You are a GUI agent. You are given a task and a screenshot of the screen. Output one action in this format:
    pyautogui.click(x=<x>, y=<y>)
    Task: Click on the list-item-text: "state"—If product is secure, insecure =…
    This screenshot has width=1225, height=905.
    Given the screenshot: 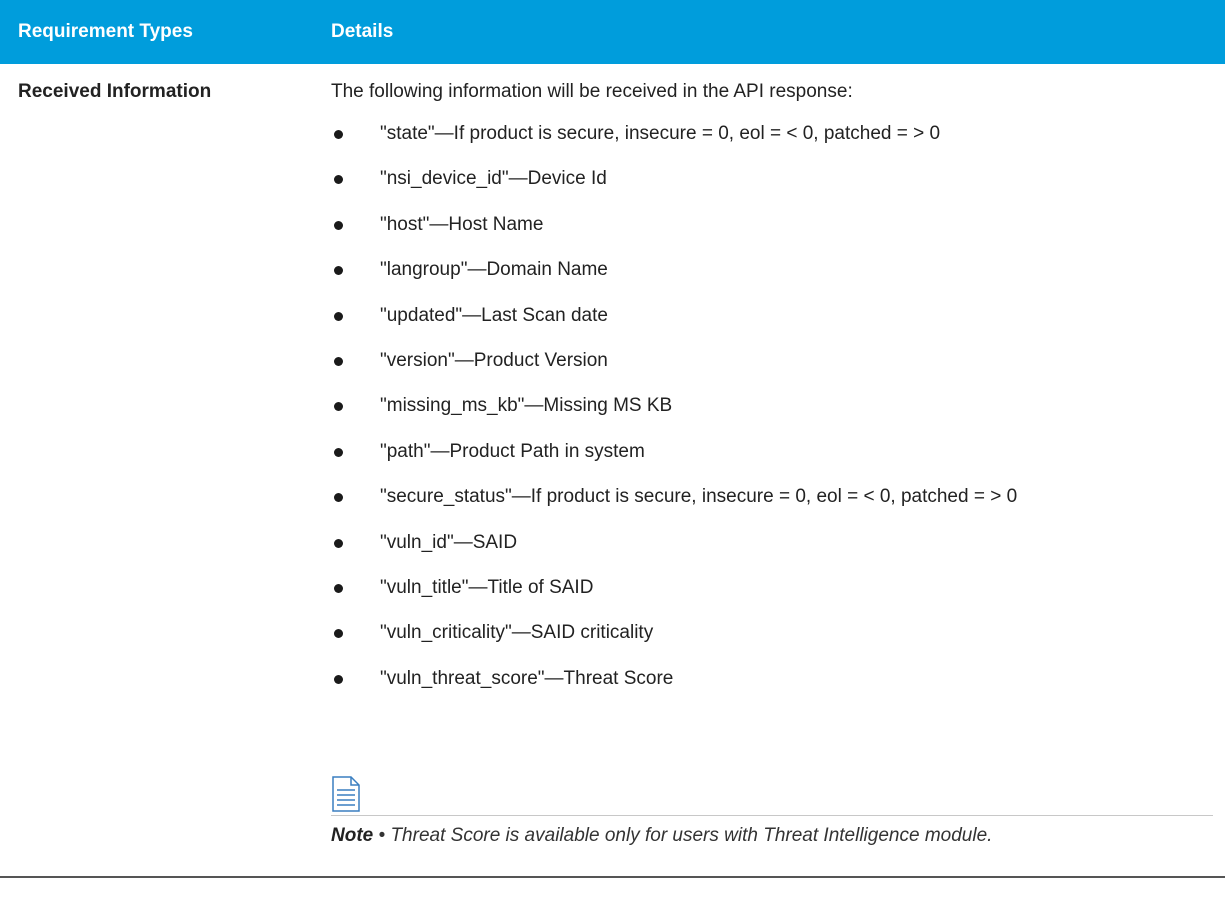 What is the action you would take?
    pyautogui.click(x=660, y=133)
    